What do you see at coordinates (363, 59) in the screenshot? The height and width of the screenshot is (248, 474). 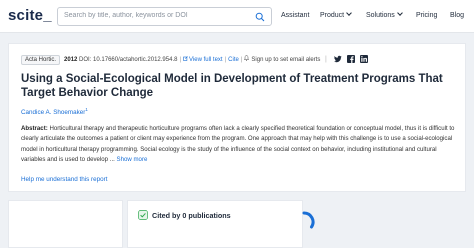 I see `linkedin-icon` at bounding box center [363, 59].